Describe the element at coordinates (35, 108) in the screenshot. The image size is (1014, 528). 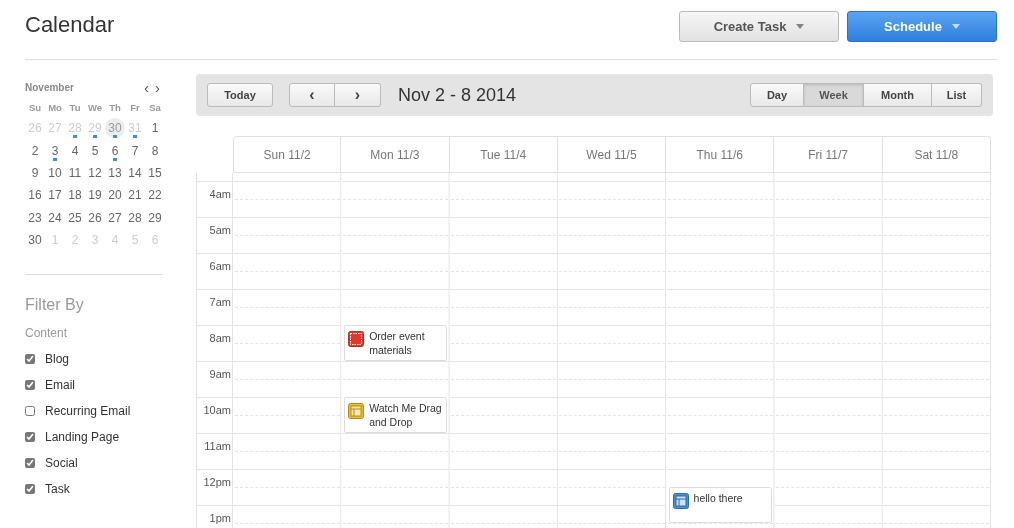
I see `weekday-label: Su` at that location.